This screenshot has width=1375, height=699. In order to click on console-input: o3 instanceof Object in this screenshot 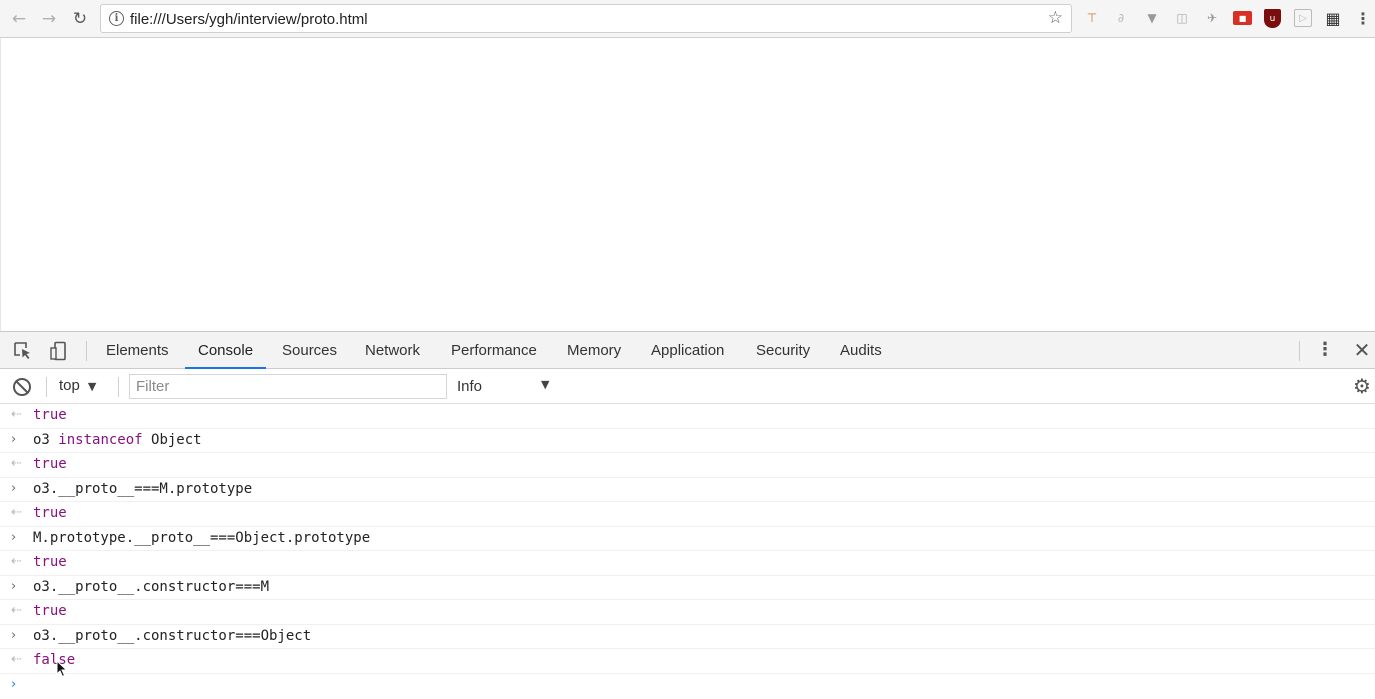, I will do `click(117, 439)`.